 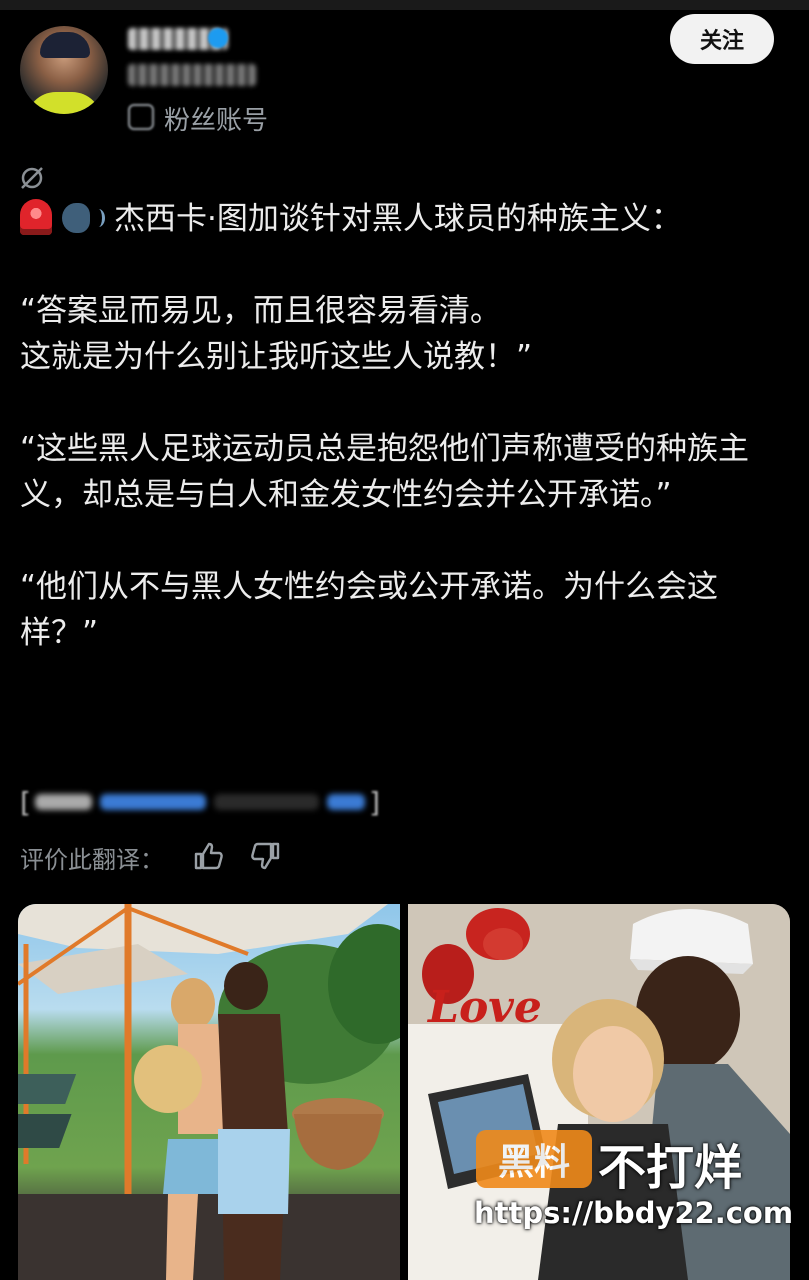 What do you see at coordinates (484, 1007) in the screenshot?
I see `love-balloon-text: Love` at bounding box center [484, 1007].